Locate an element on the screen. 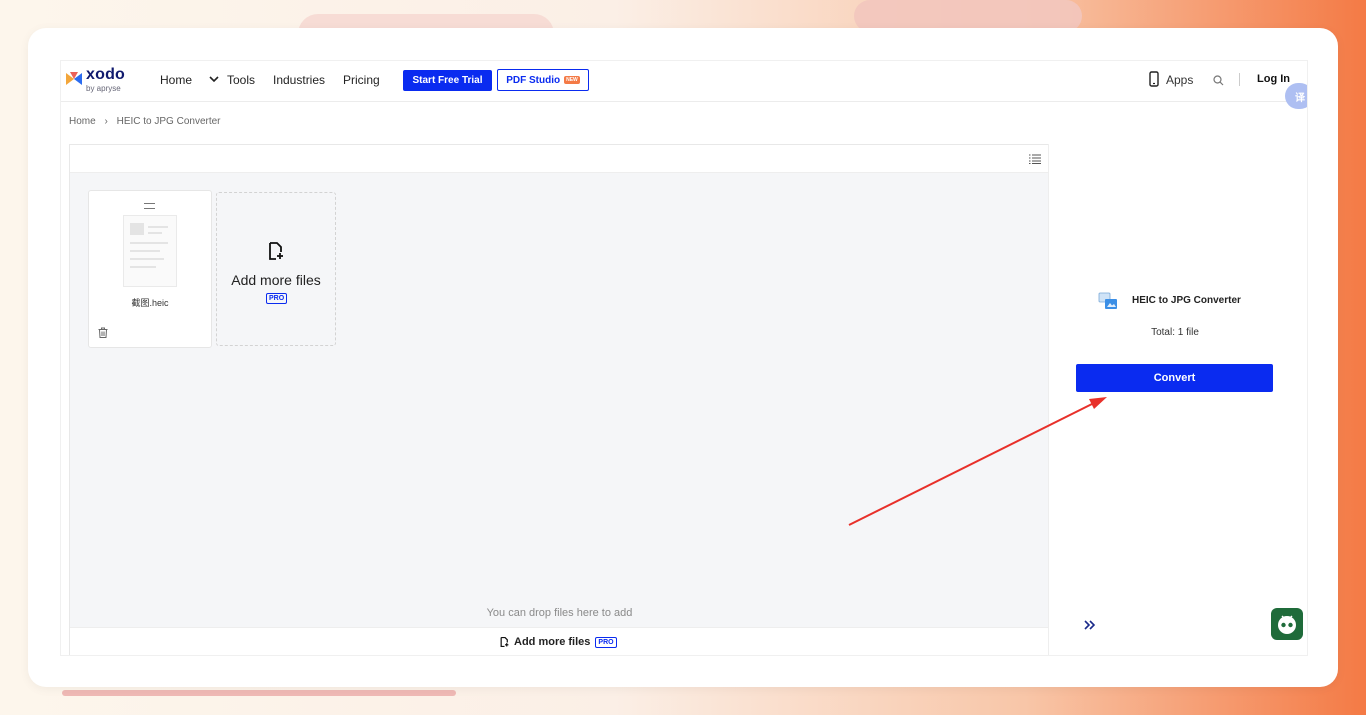 The height and width of the screenshot is (715, 1366). xodo-logo-icon is located at coordinates (74, 78).